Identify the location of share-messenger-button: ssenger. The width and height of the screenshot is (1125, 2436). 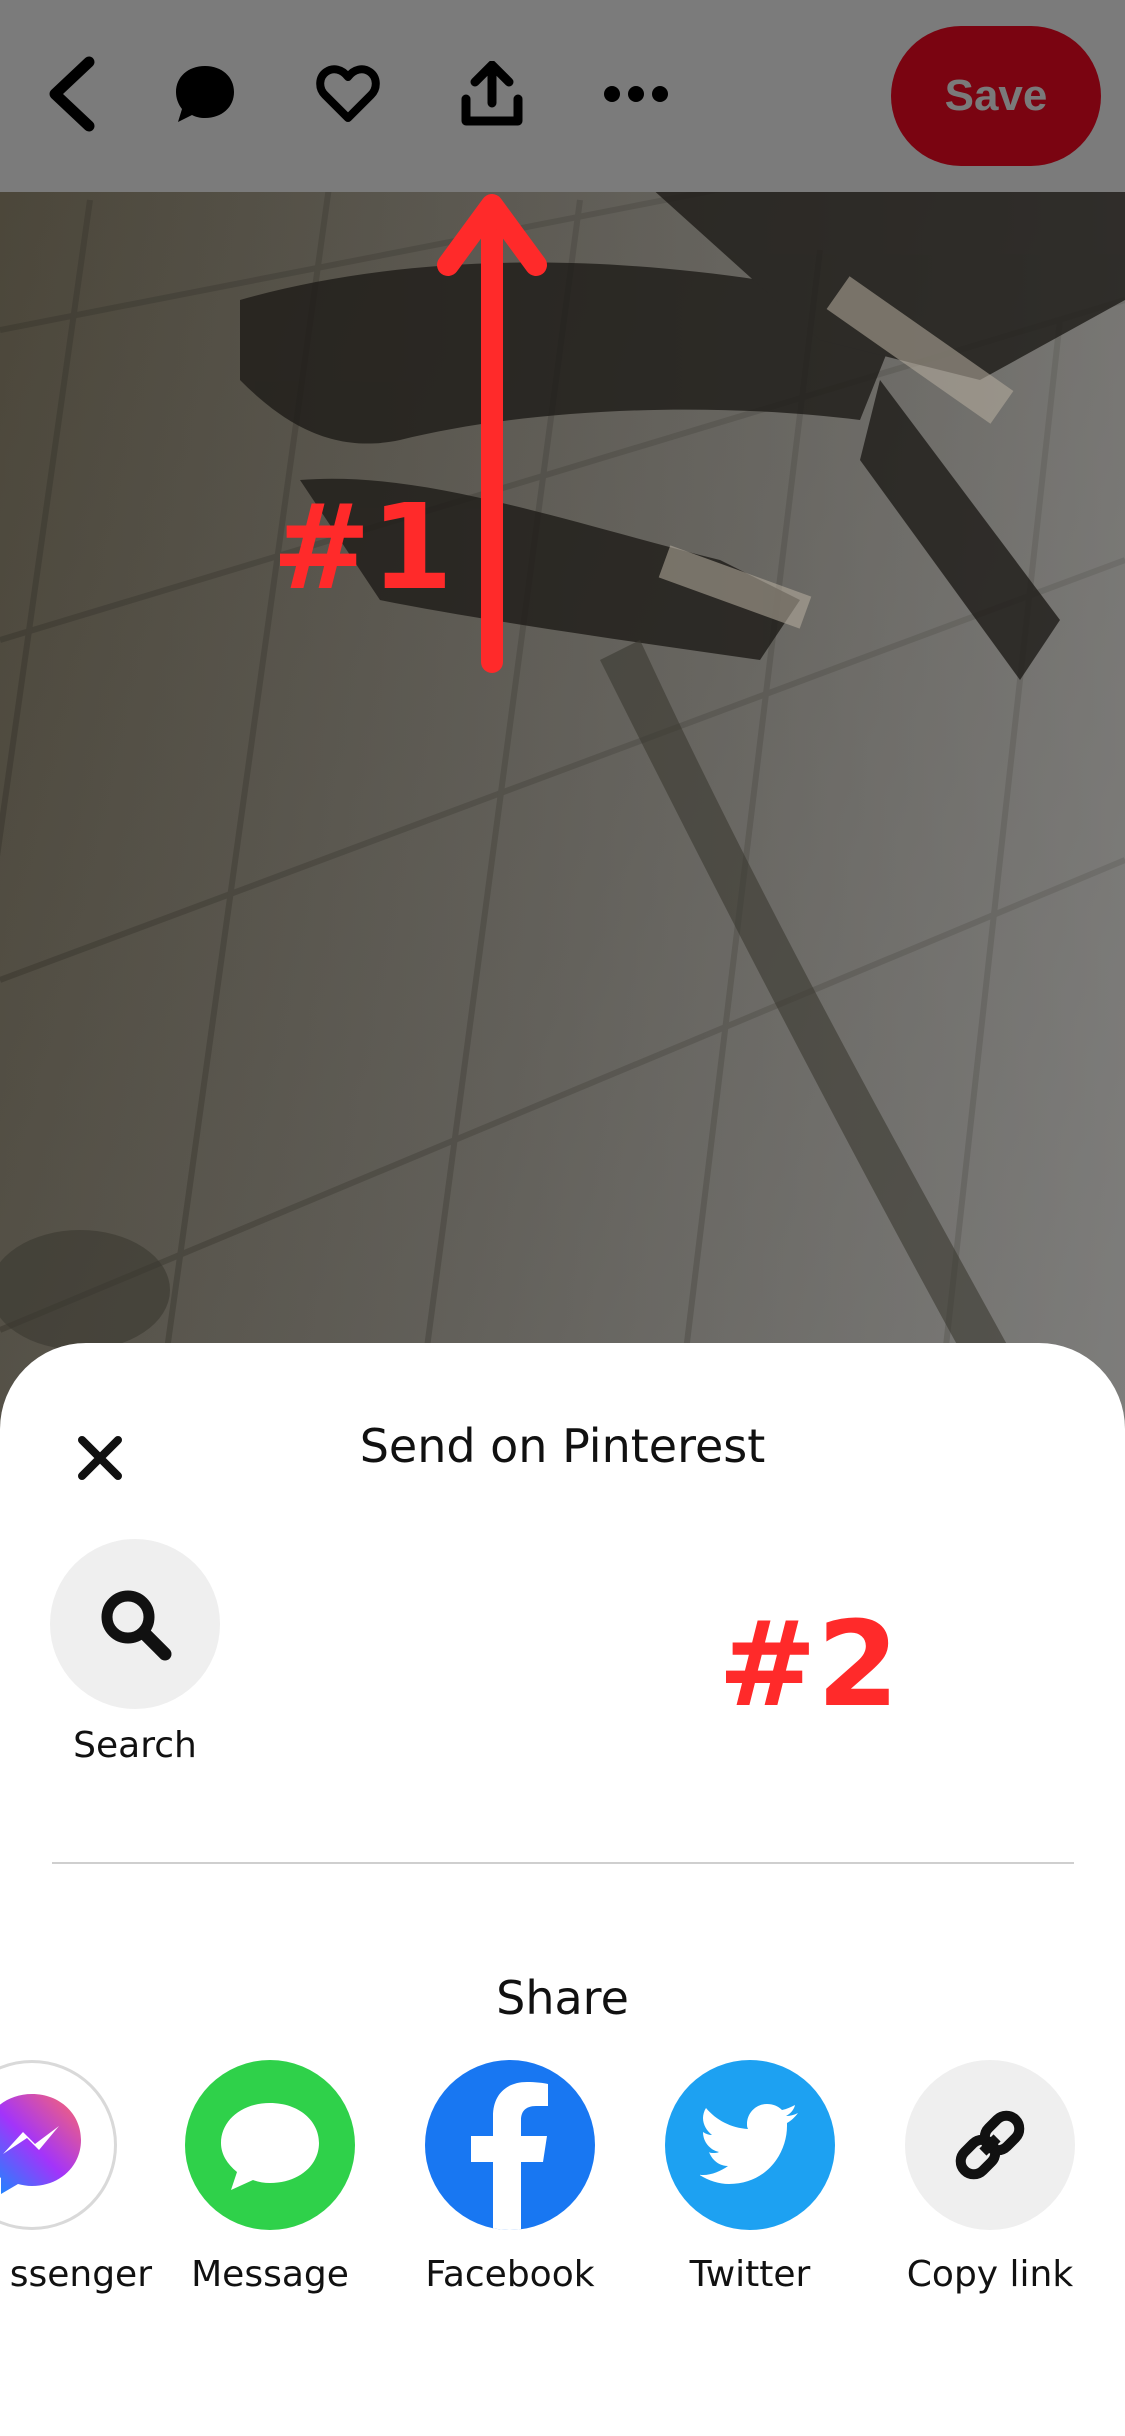
(76, 2177).